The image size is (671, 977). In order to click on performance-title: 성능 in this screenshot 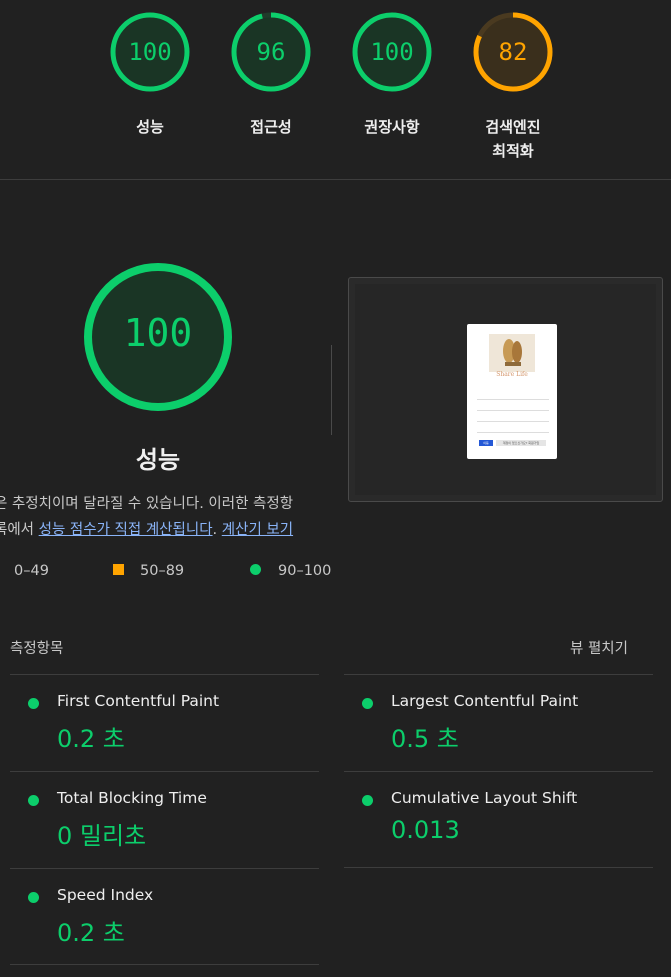, I will do `click(158, 460)`.